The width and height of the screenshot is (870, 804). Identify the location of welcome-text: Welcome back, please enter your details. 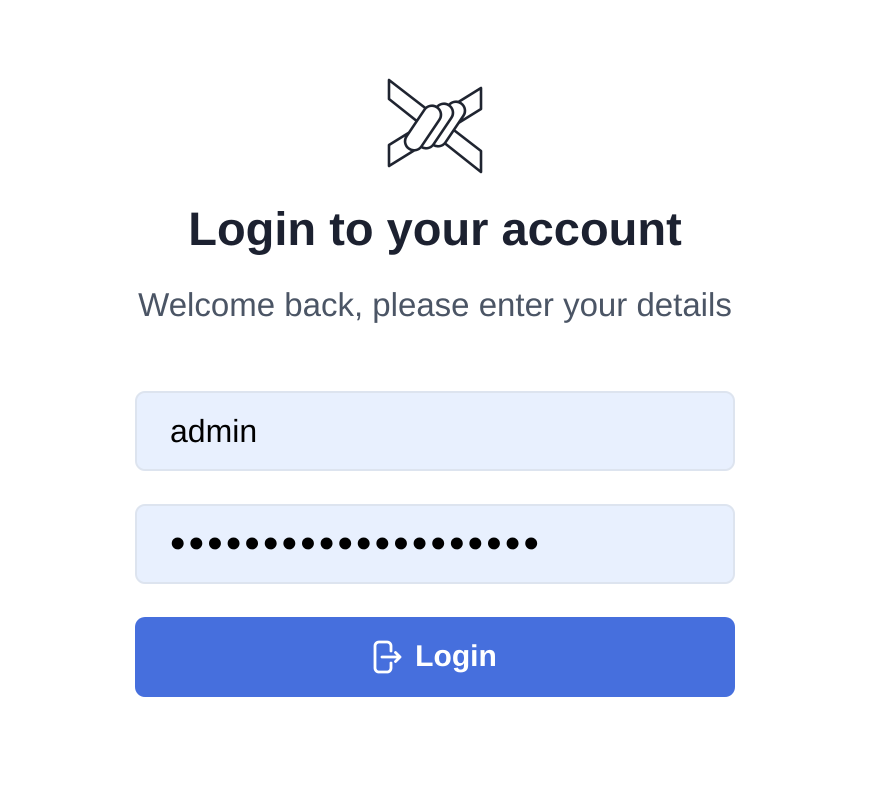
(435, 305).